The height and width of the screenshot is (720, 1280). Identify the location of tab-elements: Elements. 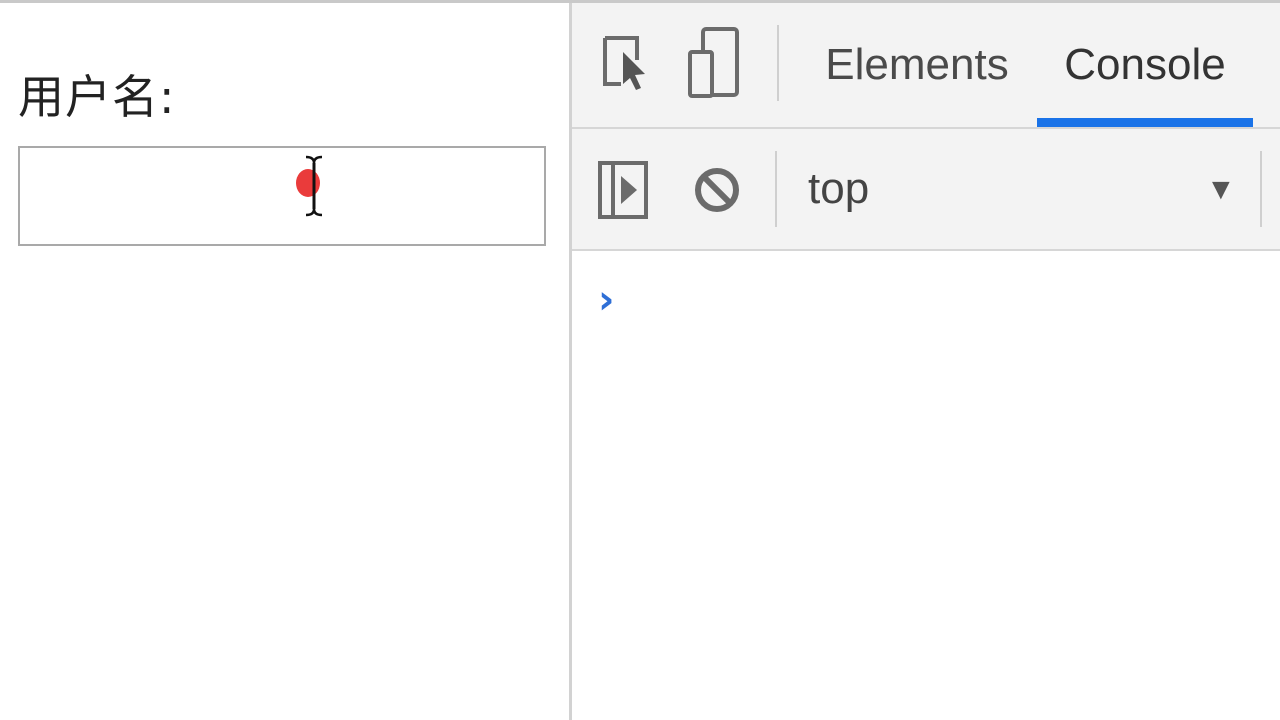
(917, 65).